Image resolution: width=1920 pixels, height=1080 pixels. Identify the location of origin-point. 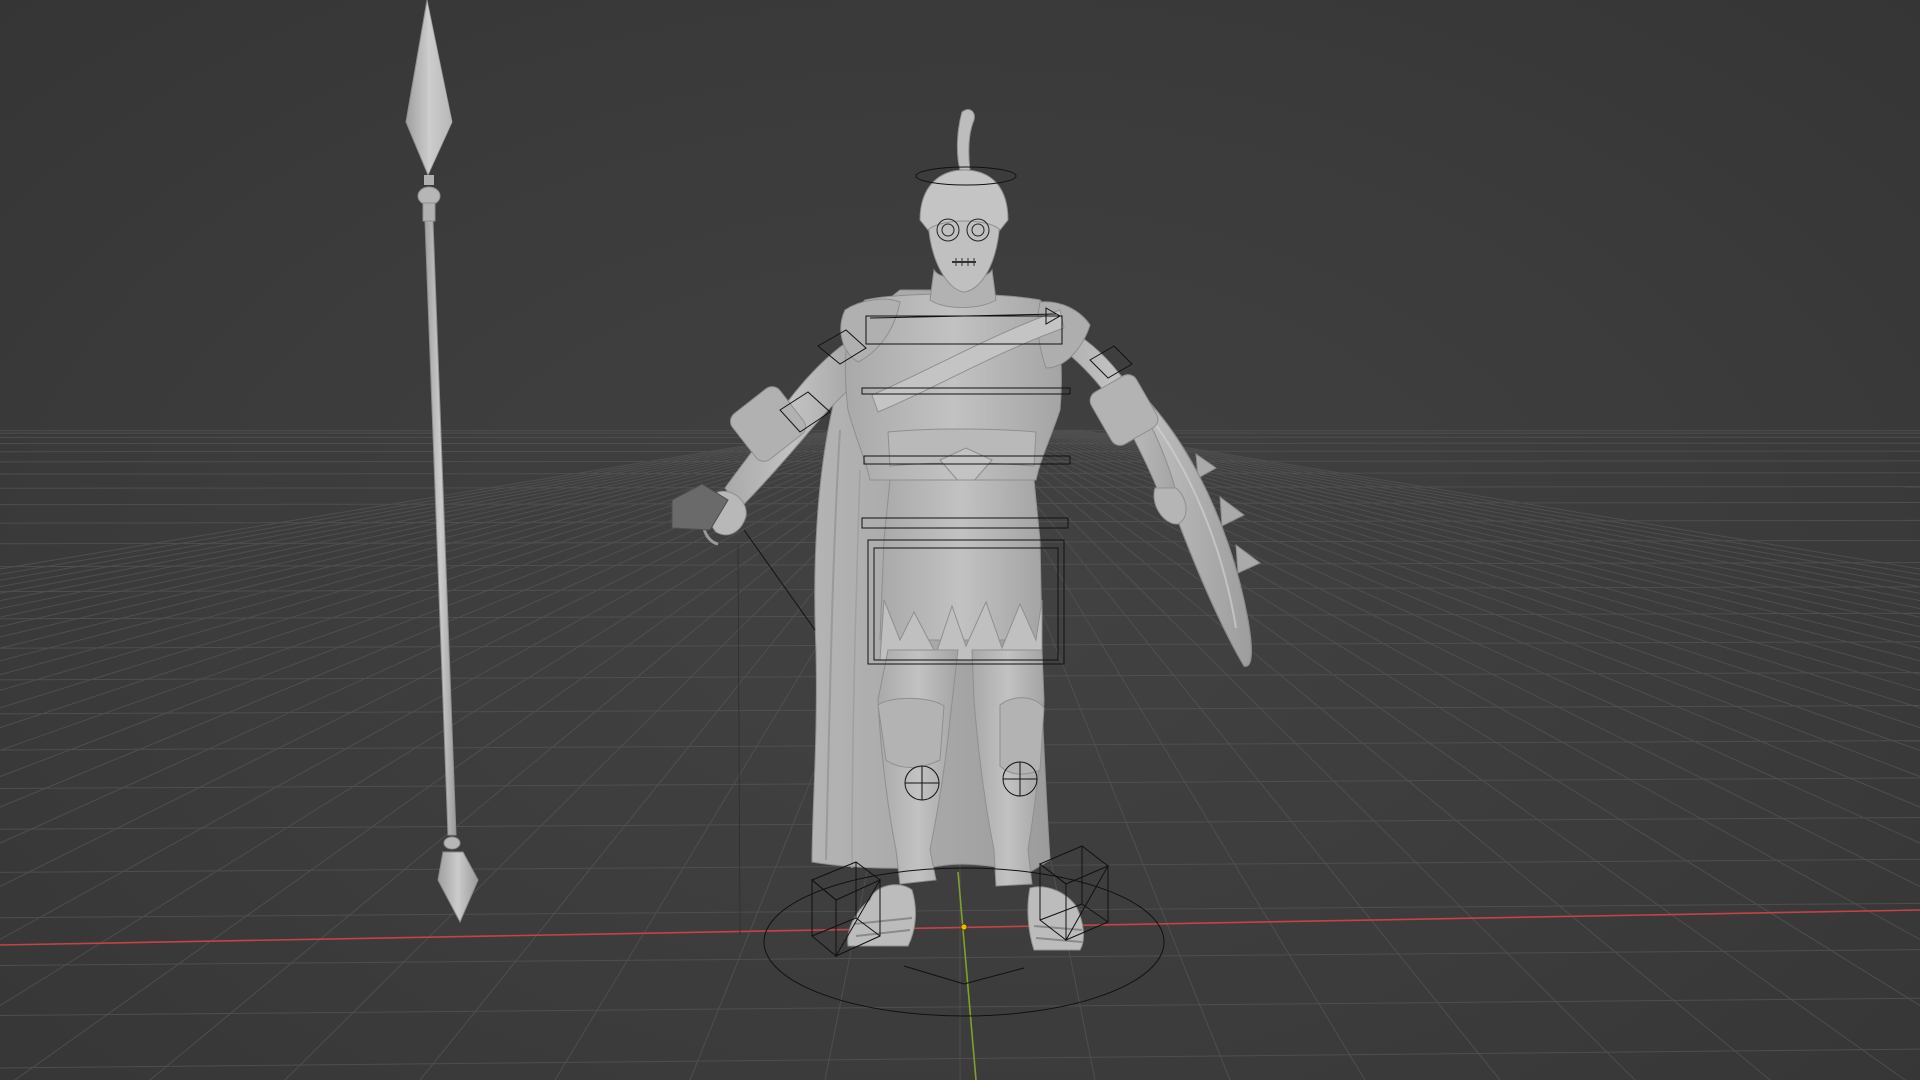
(964, 927).